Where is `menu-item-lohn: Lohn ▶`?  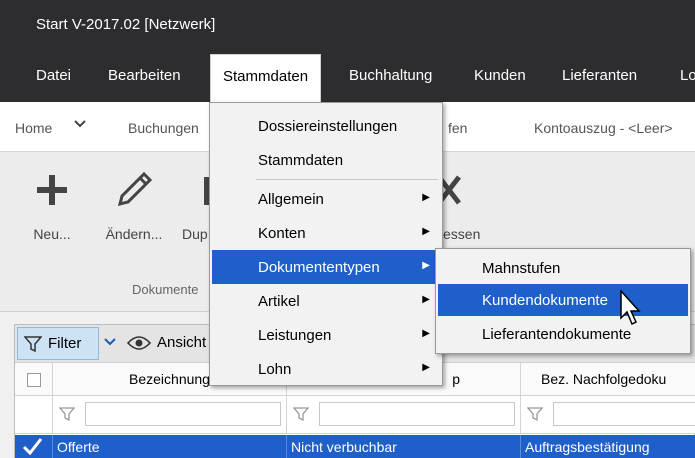
menu-item-lohn: Lohn ▶ is located at coordinates (326, 369).